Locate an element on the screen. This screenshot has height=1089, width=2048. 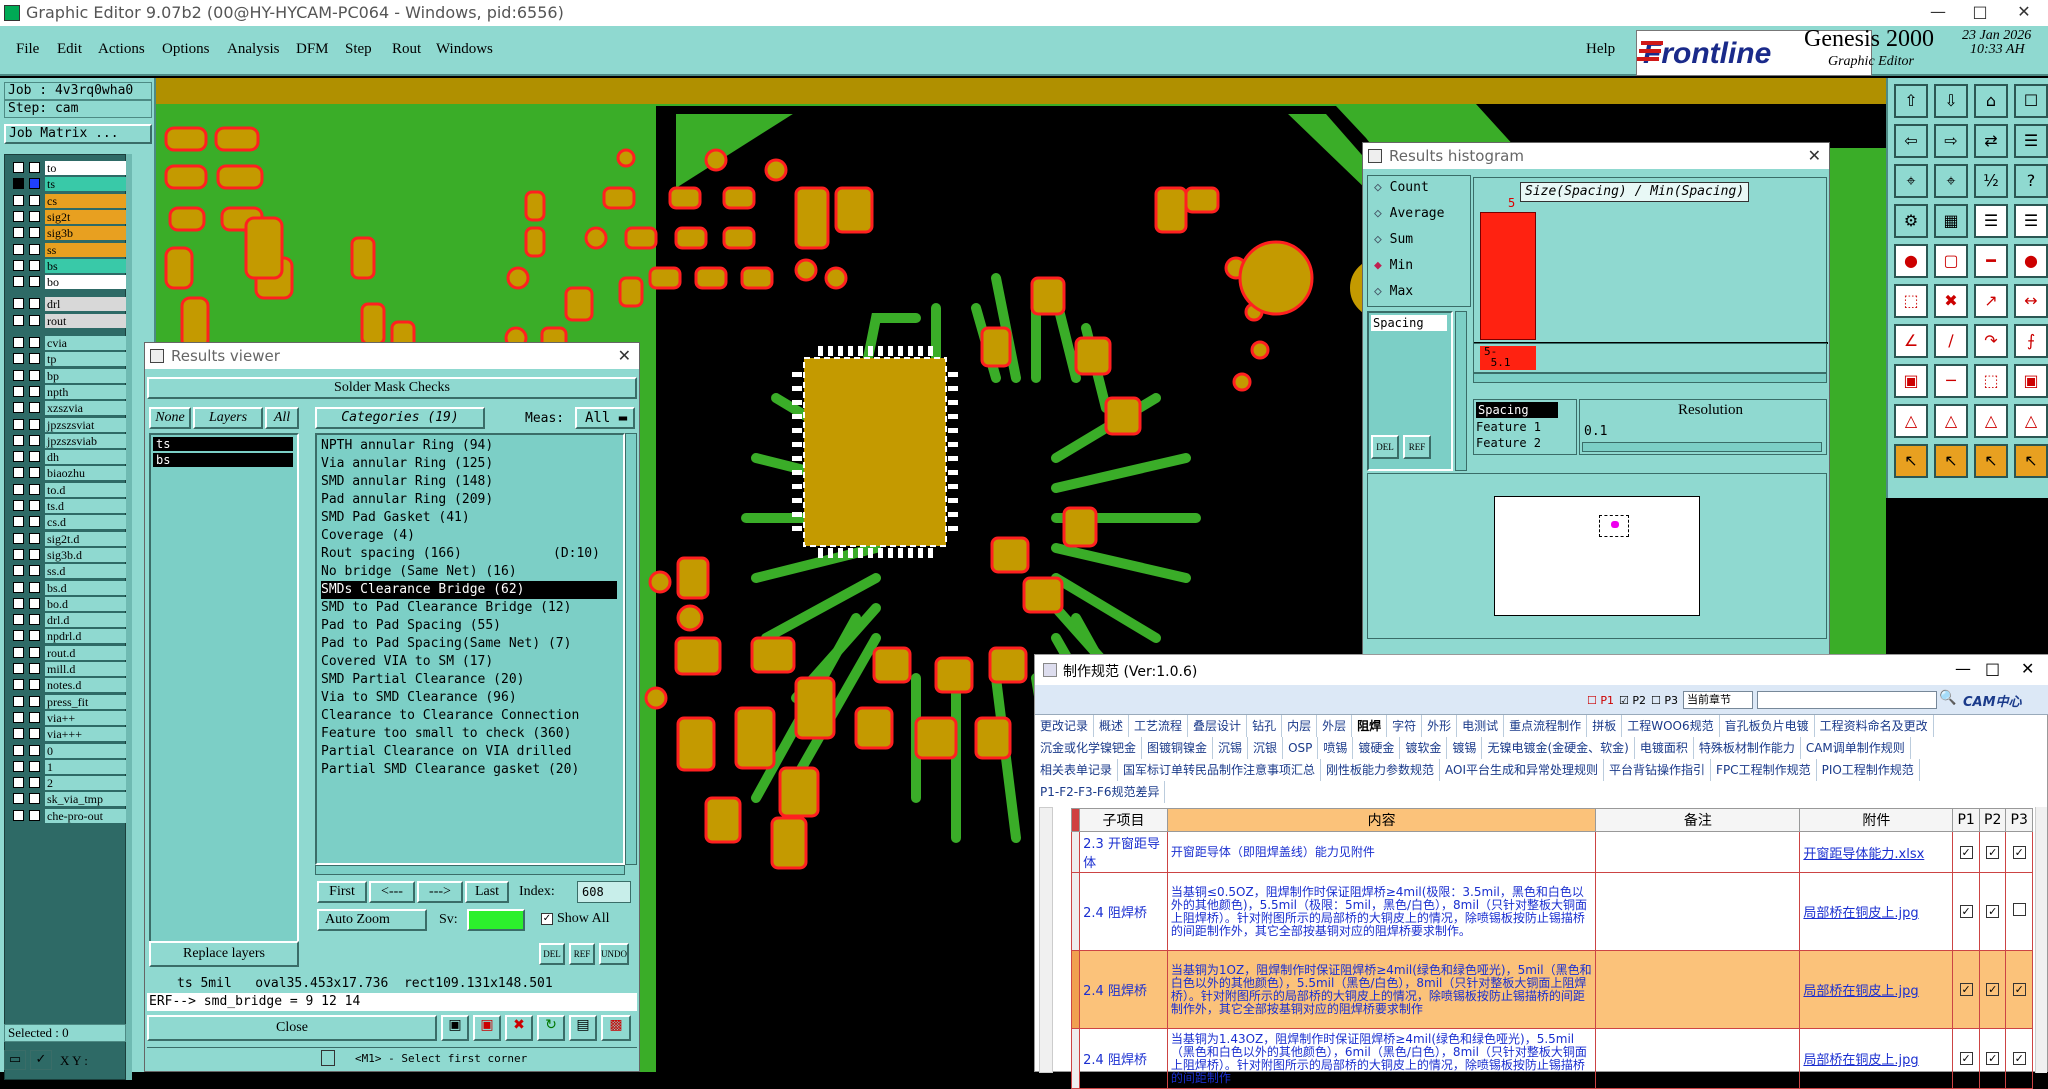
scope-dropdown: 当前章节 is located at coordinates (1718, 700).